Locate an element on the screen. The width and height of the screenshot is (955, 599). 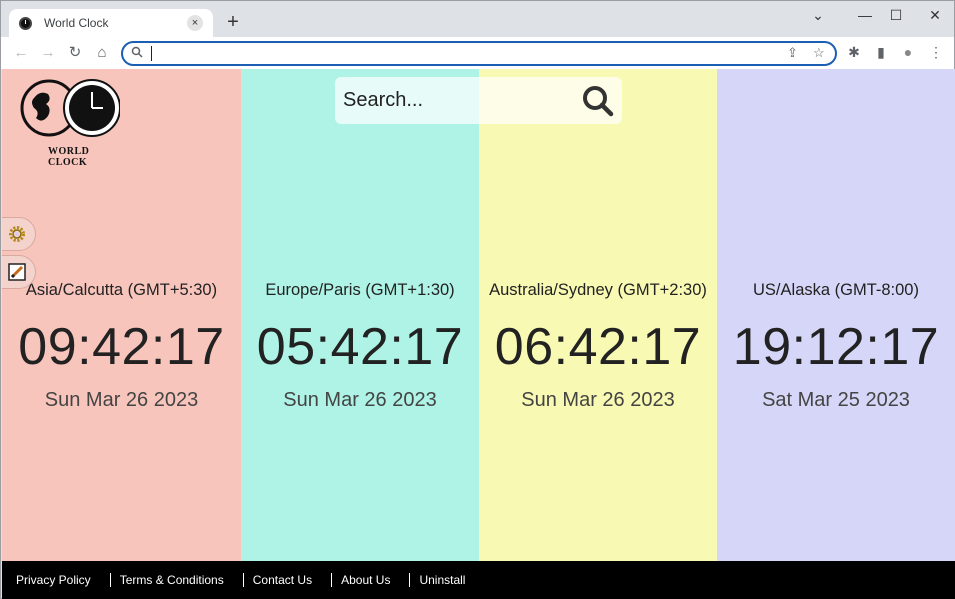
logo-text: WORLD CLOCK is located at coordinates (69, 157).